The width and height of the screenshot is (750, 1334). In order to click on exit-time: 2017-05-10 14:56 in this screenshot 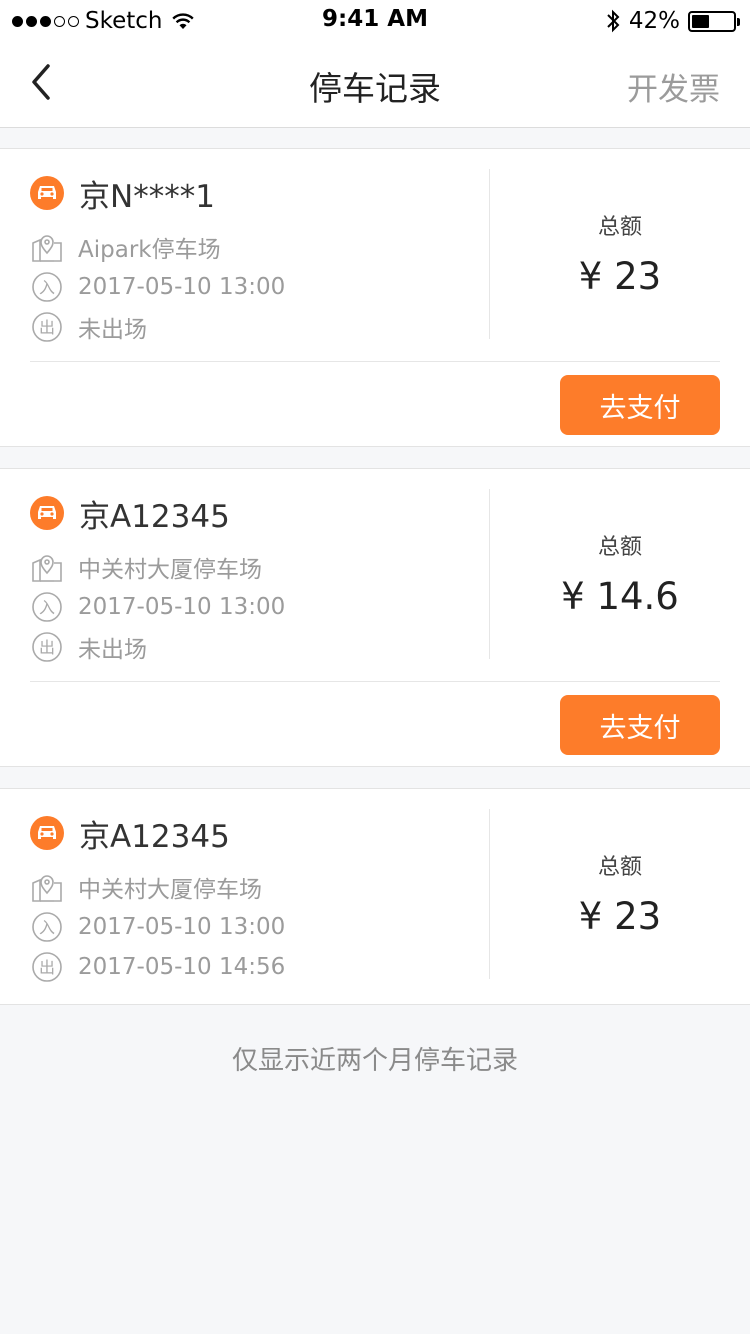, I will do `click(182, 967)`.